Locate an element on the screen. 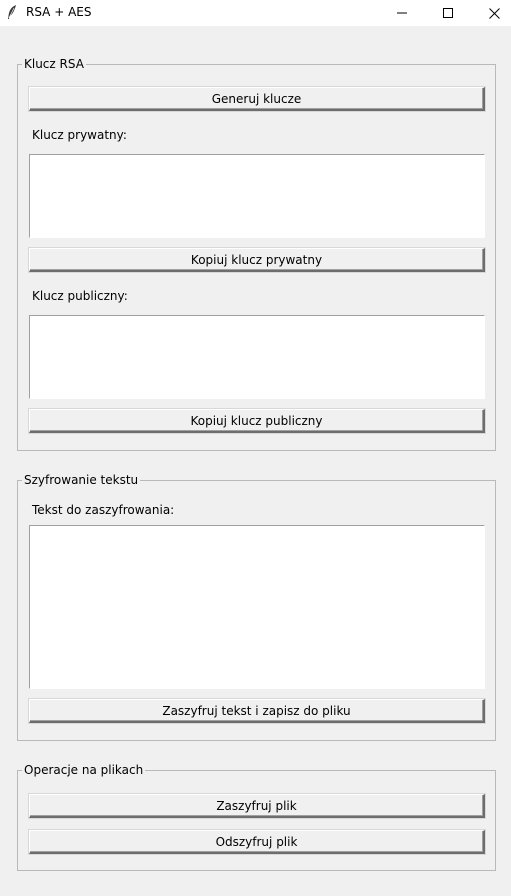 The width and height of the screenshot is (511, 896). close-button is located at coordinates (491, 13).